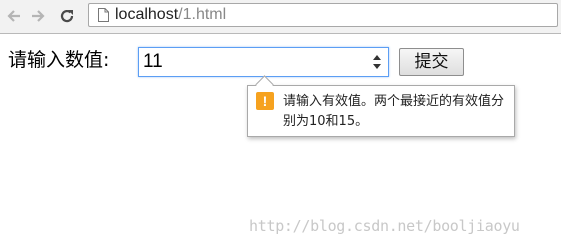 This screenshot has width=561, height=246. Describe the element at coordinates (394, 111) in the screenshot. I see `validation-message: 请输入有效值。两个最接近的有效值分别为10和15。` at that location.